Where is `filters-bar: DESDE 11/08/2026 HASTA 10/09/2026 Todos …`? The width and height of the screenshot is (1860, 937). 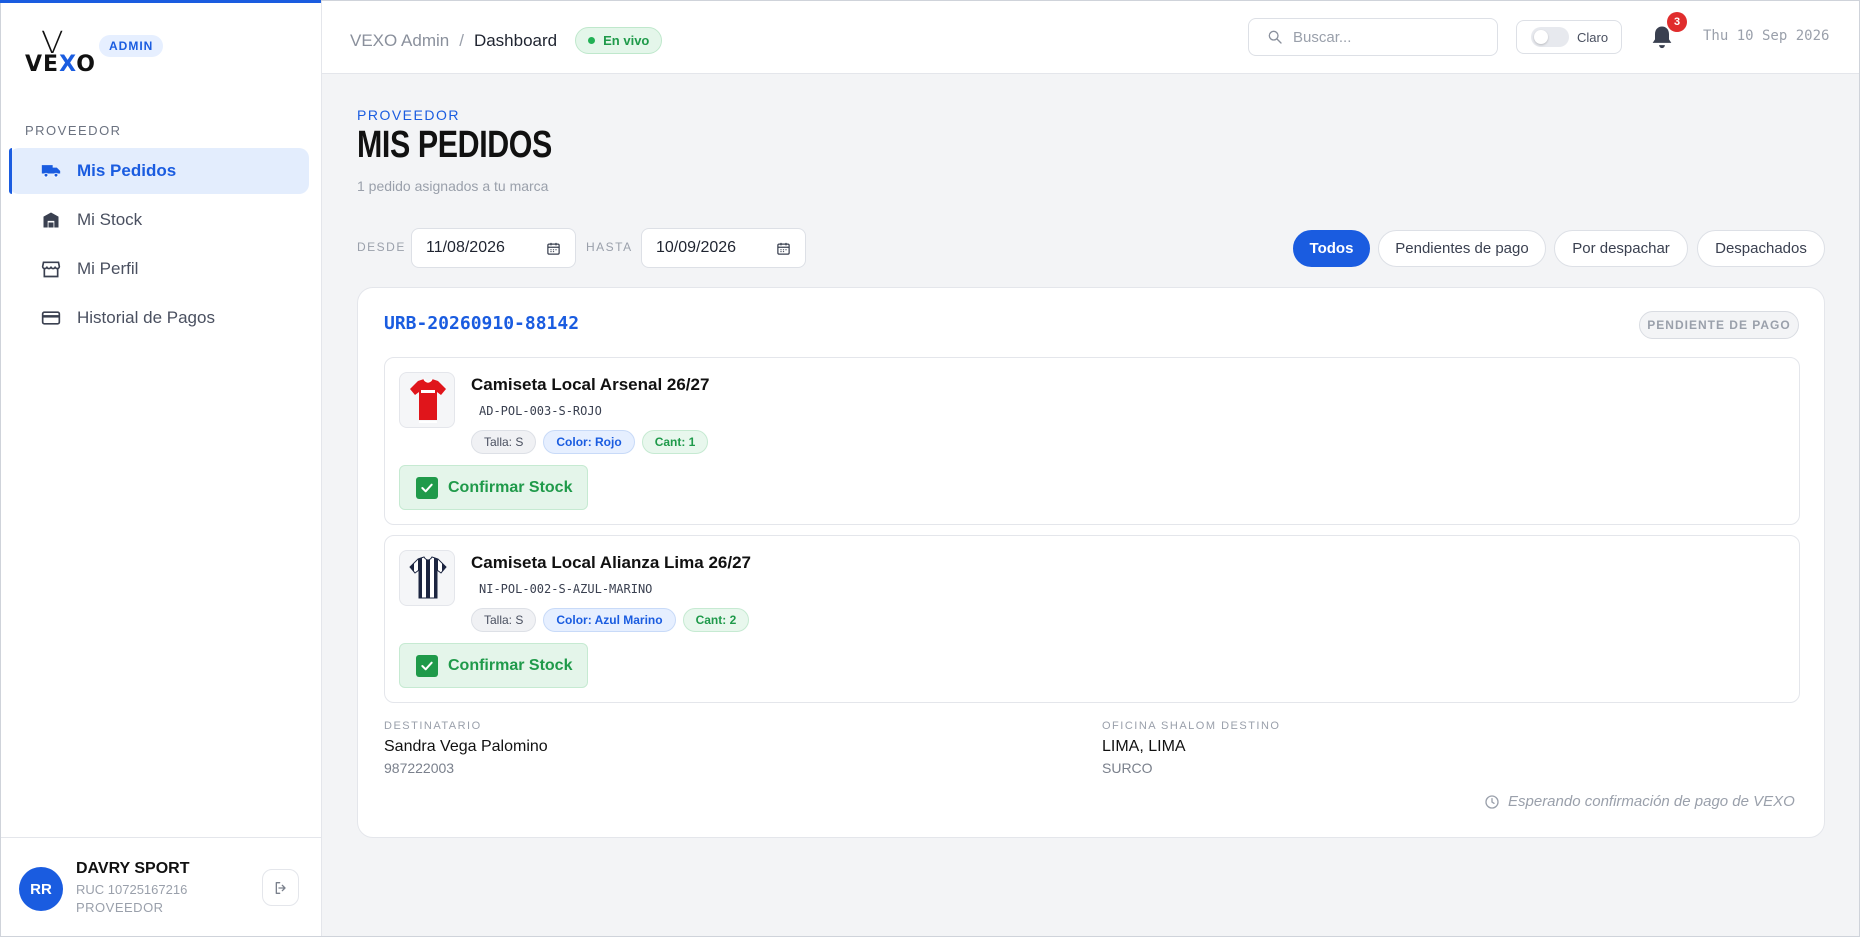
filters-bar: DESDE 11/08/2026 HASTA 10/09/2026 Todos … is located at coordinates (1091, 247).